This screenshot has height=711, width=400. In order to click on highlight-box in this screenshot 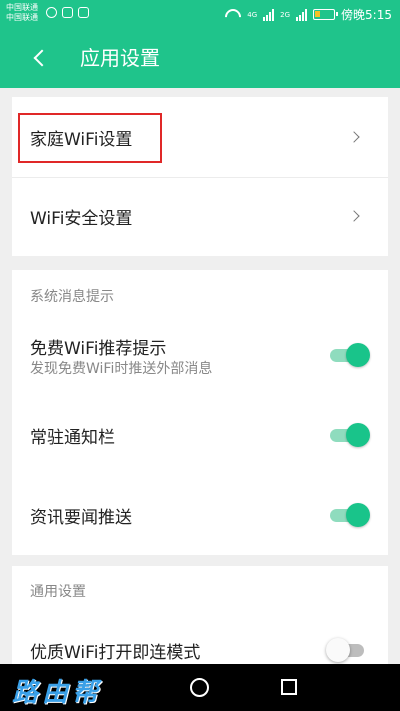, I will do `click(90, 138)`.